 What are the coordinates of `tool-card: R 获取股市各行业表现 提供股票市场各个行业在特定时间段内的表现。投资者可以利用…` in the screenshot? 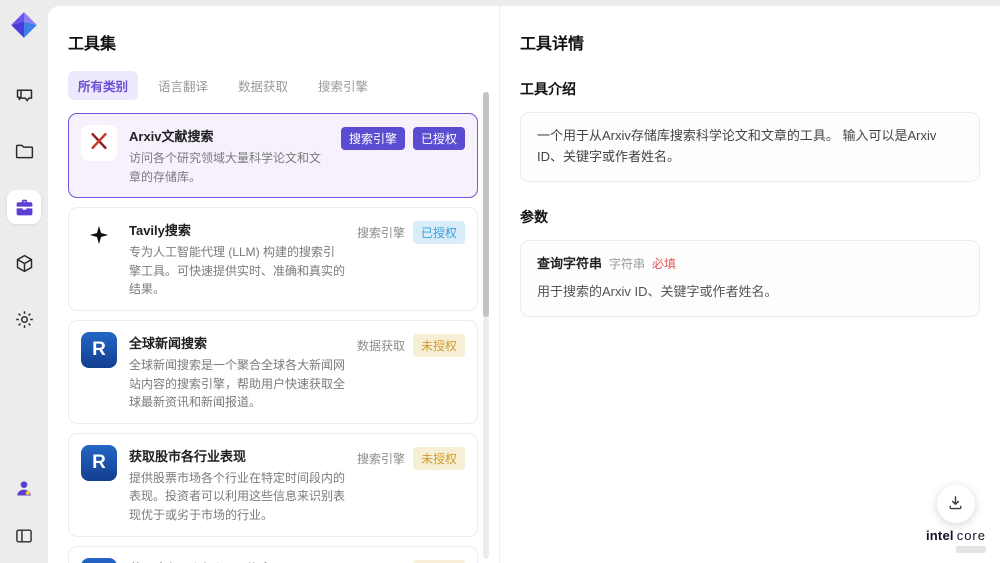 It's located at (273, 484).